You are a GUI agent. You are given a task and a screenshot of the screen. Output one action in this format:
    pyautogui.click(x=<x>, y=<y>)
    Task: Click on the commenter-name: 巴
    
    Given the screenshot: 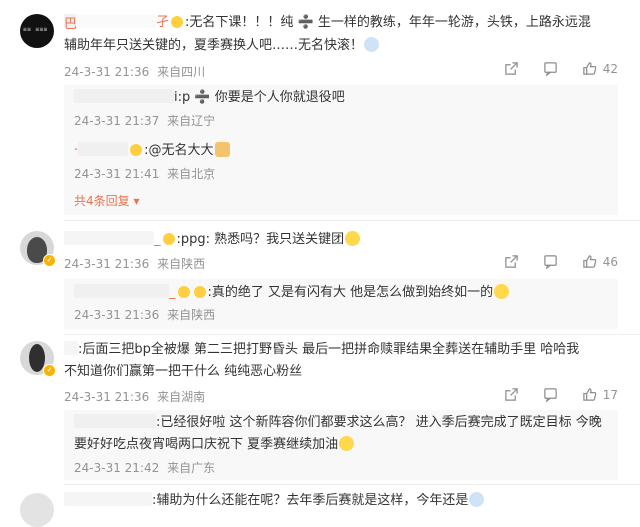 What is the action you would take?
    pyautogui.click(x=70, y=23)
    